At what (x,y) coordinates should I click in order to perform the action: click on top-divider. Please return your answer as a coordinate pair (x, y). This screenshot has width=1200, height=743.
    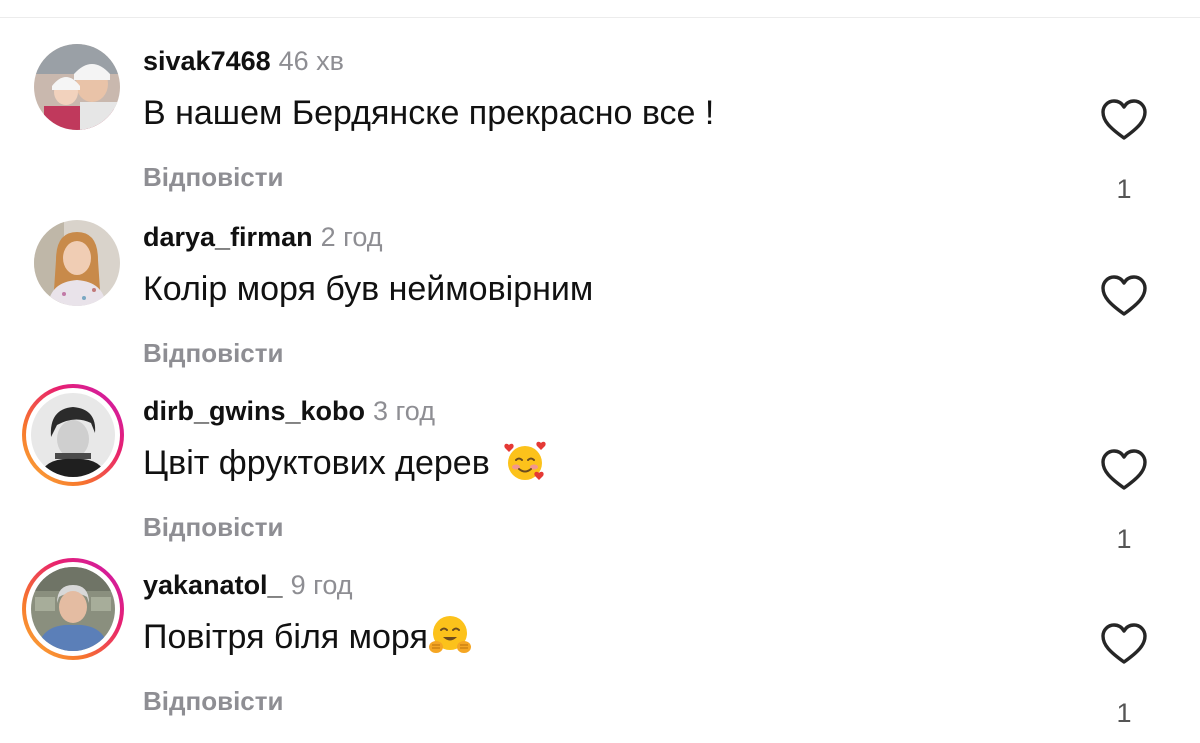
    Looking at the image, I should click on (600, 17).